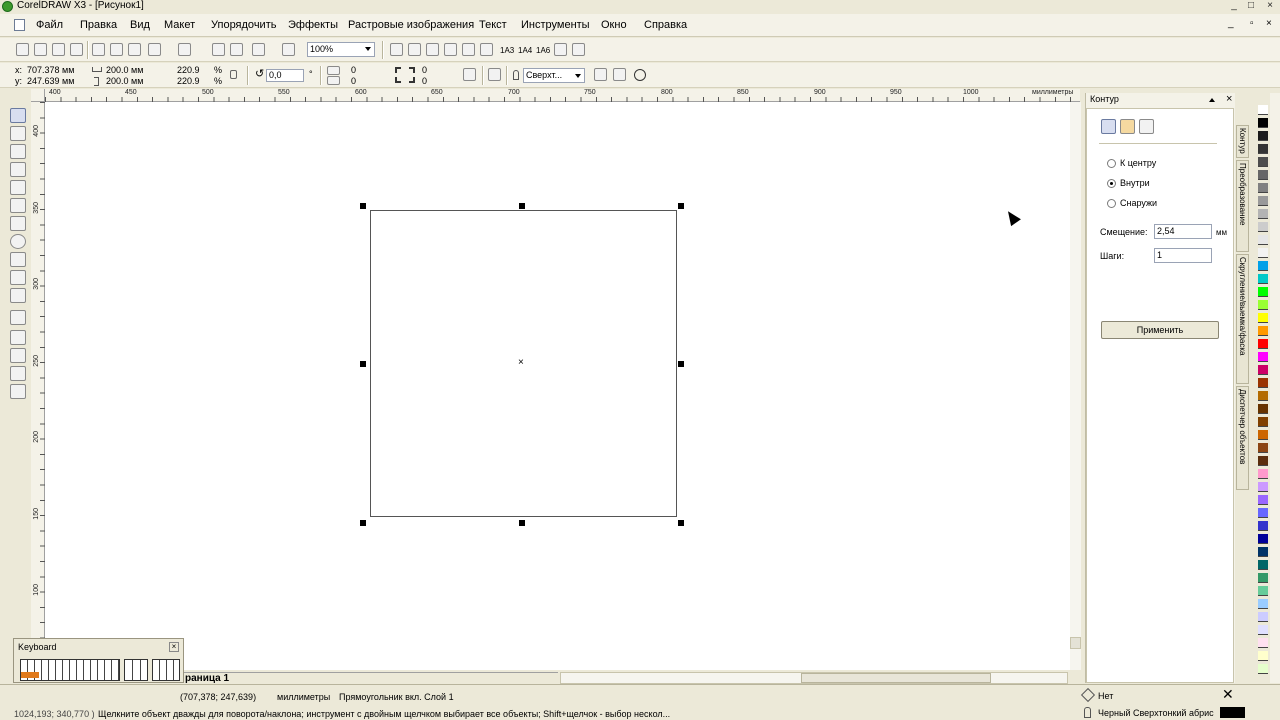 The width and height of the screenshot is (1280, 720). Describe the element at coordinates (1269, 23) in the screenshot. I see `doc-close-button: ×` at that location.